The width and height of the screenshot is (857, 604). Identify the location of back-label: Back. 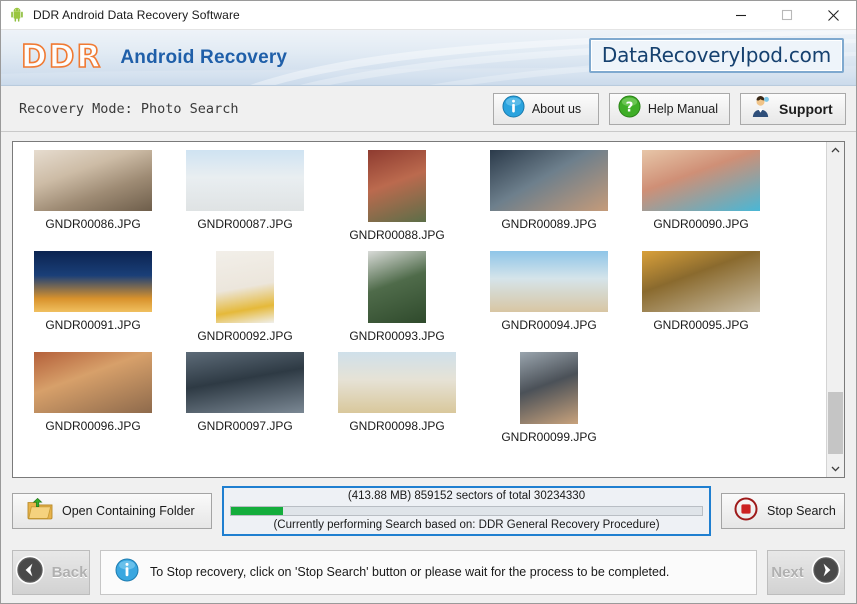
(69, 572).